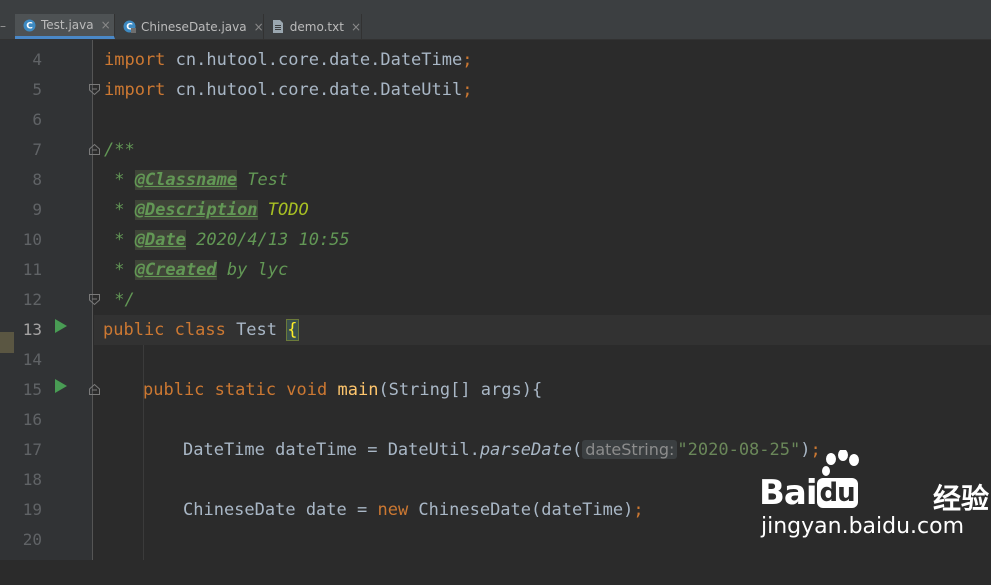 Image resolution: width=991 pixels, height=585 pixels. What do you see at coordinates (235, 390) in the screenshot?
I see `keyword: public static void` at bounding box center [235, 390].